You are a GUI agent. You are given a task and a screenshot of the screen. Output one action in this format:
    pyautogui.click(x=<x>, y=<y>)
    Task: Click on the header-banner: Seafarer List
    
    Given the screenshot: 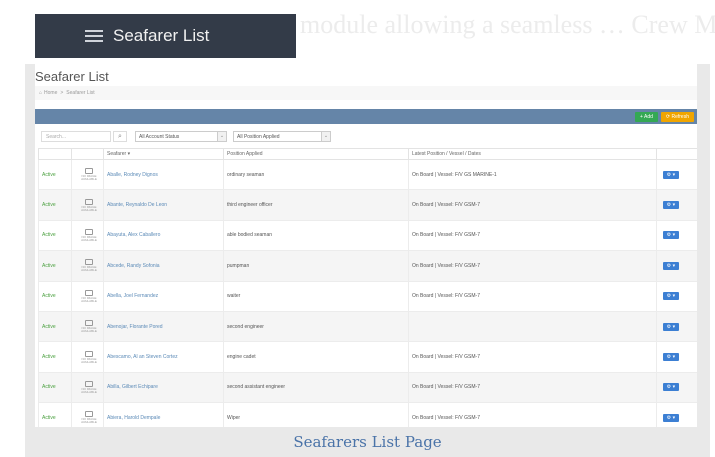 What is the action you would take?
    pyautogui.click(x=165, y=36)
    